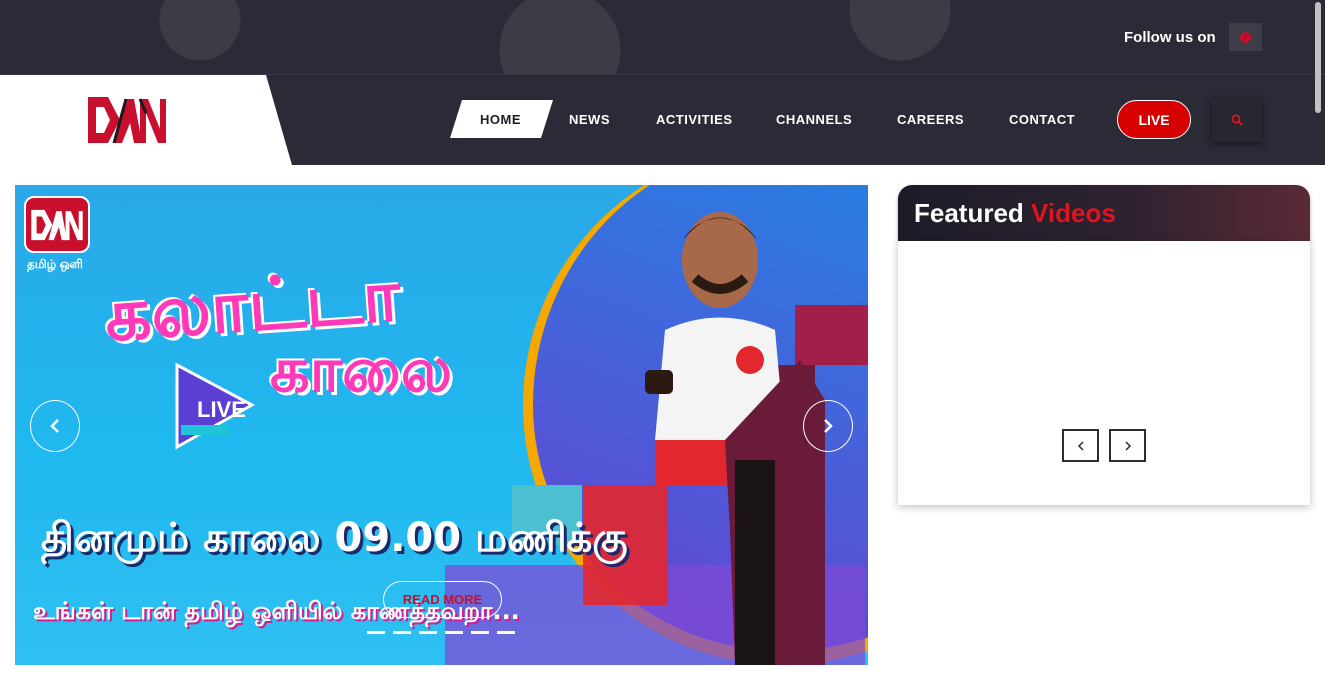 This screenshot has width=1325, height=700. Describe the element at coordinates (1154, 119) in the screenshot. I see `live-button: LIVE` at that location.